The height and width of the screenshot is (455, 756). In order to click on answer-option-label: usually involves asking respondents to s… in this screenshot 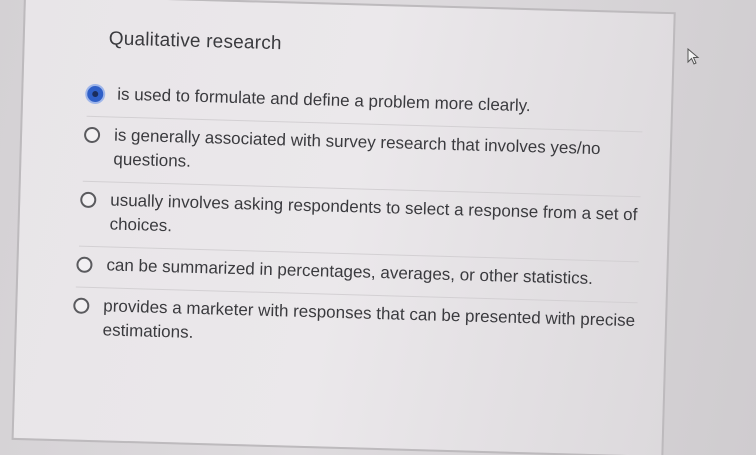, I will do `click(373, 213)`.